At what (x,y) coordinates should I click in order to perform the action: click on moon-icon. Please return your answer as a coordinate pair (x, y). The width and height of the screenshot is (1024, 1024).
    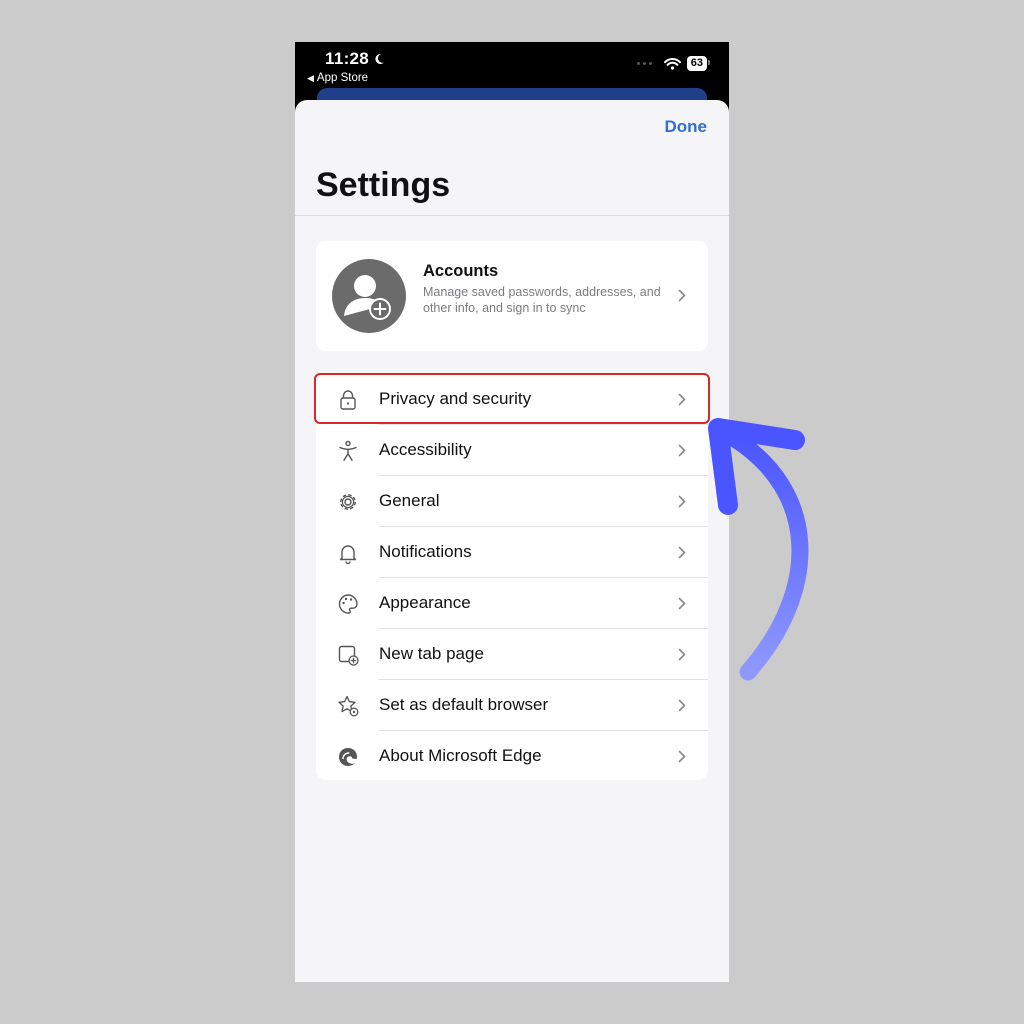
    Looking at the image, I should click on (380, 58).